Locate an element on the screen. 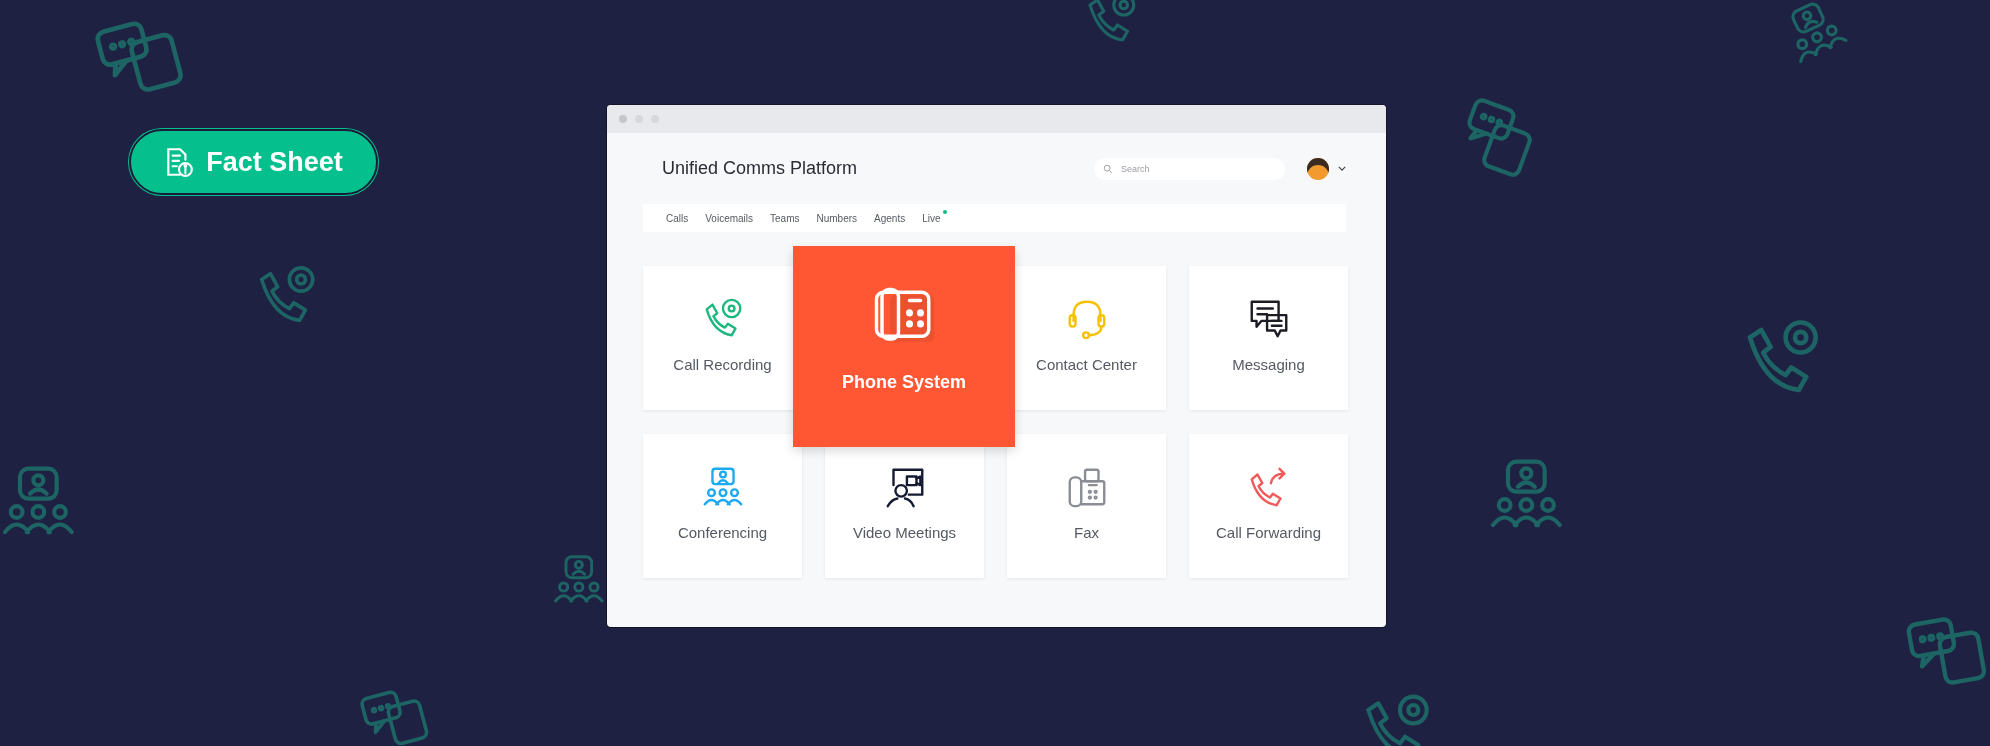 The height and width of the screenshot is (746, 1990). nav-tab: Voicemails is located at coordinates (729, 218).